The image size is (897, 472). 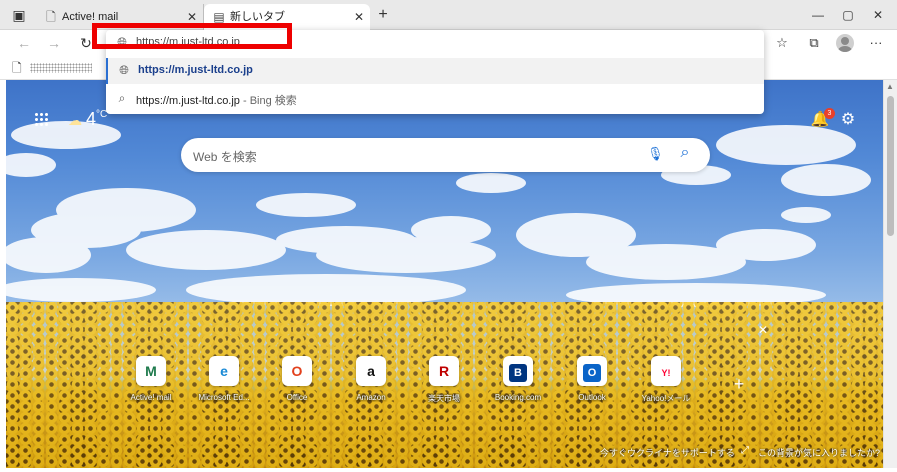 I want to click on booking-icon: B, so click(x=518, y=371).